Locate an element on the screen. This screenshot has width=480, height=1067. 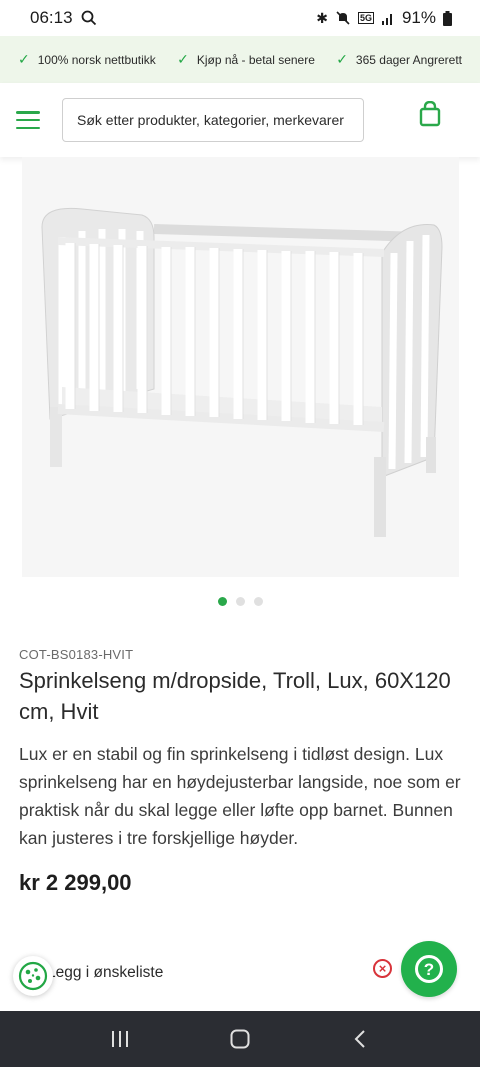
product-sku: COT-BS0183-HVIT is located at coordinates (76, 654).